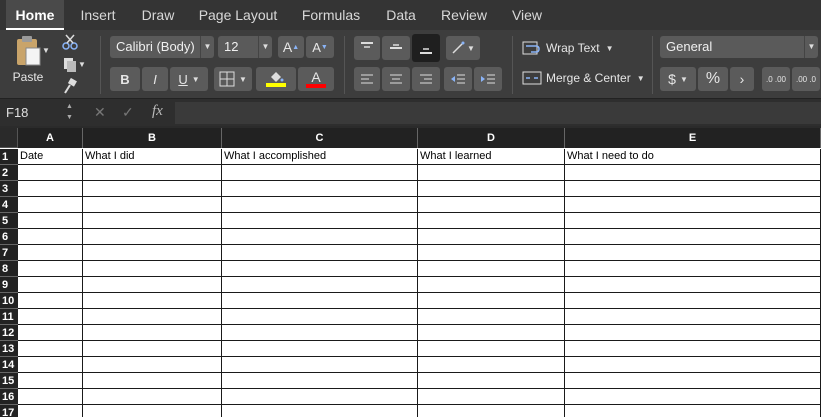  What do you see at coordinates (806, 79) in the screenshot?
I see `decrease-decimal-button: .00 .0` at bounding box center [806, 79].